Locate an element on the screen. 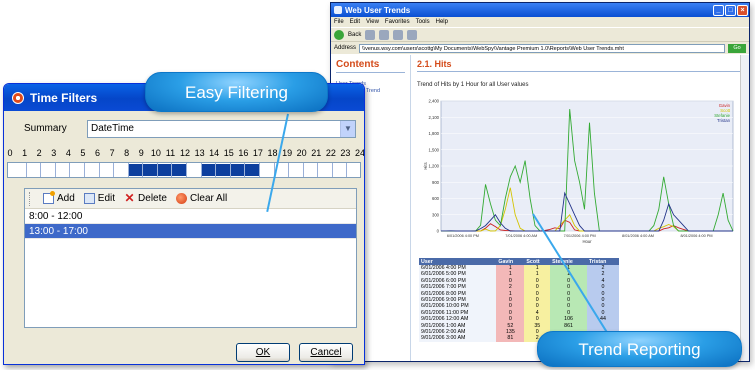  cancel-button: Cancel is located at coordinates (326, 352).